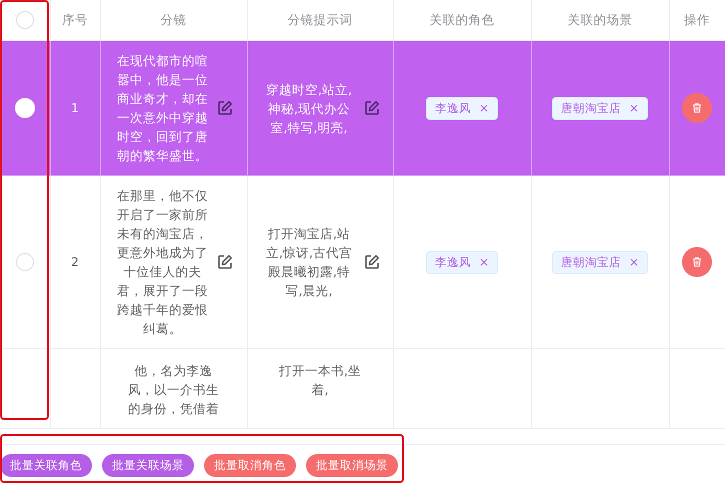  What do you see at coordinates (462, 19) in the screenshot?
I see `column-header: 关联的角色` at bounding box center [462, 19].